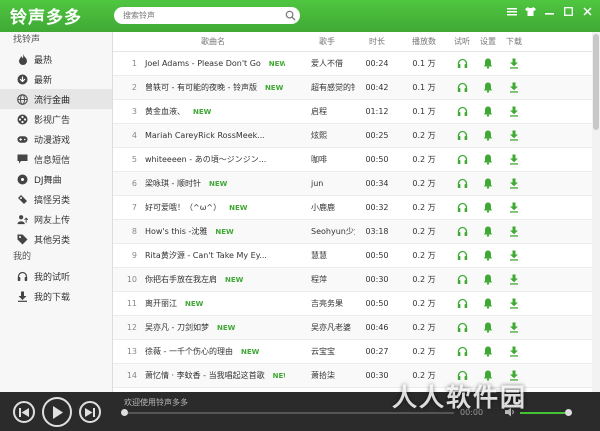  I want to click on header-song-name: 歌曲名, so click(213, 41).